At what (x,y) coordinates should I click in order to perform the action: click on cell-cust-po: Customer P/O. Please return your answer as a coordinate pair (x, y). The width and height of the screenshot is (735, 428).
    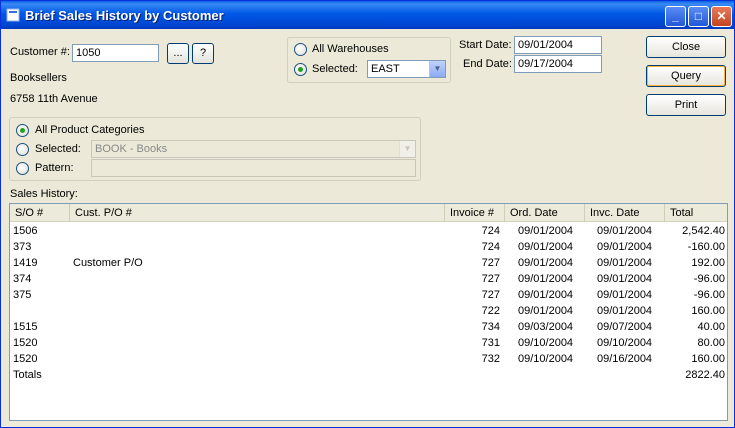
    Looking at the image, I should click on (108, 263).